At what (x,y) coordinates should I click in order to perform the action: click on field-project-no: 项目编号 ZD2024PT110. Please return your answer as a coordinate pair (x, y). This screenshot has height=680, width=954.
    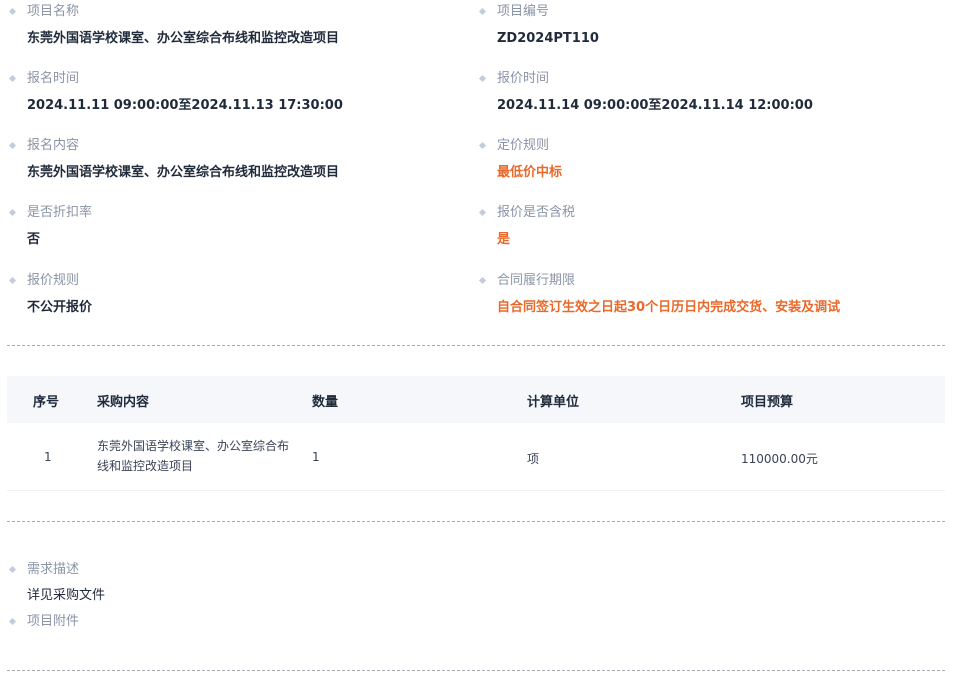
    Looking at the image, I should click on (538, 26).